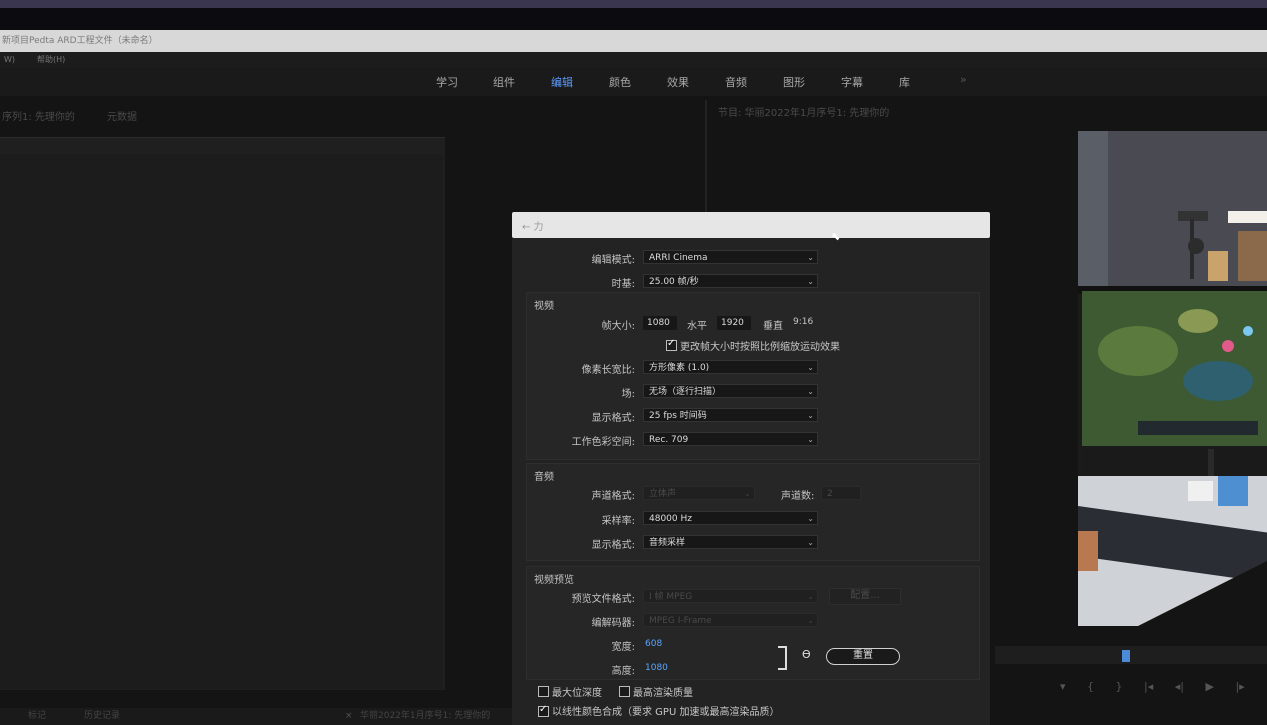 The image size is (1267, 725). What do you see at coordinates (102, 716) in the screenshot?
I see `tab-history: 历史记录` at bounding box center [102, 716].